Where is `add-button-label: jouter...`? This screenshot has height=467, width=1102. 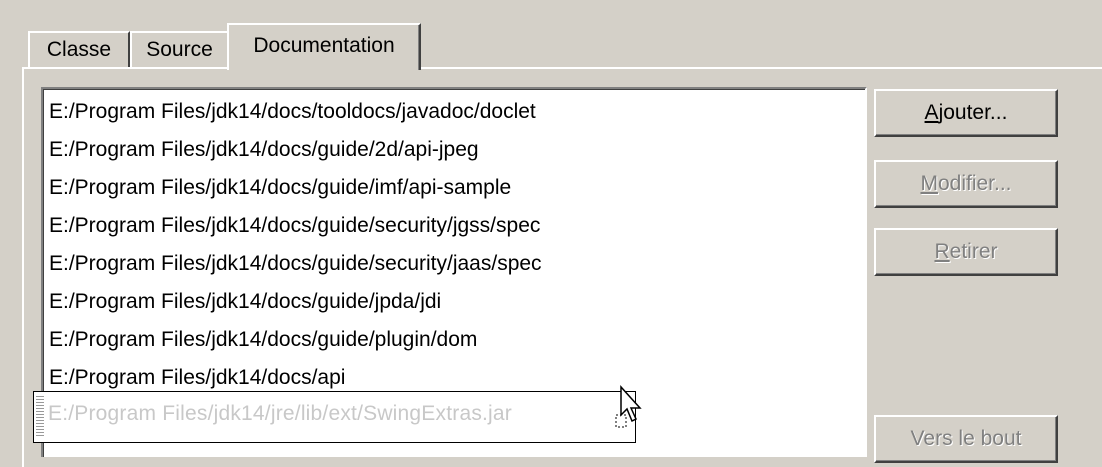 add-button-label: jouter... is located at coordinates (973, 112).